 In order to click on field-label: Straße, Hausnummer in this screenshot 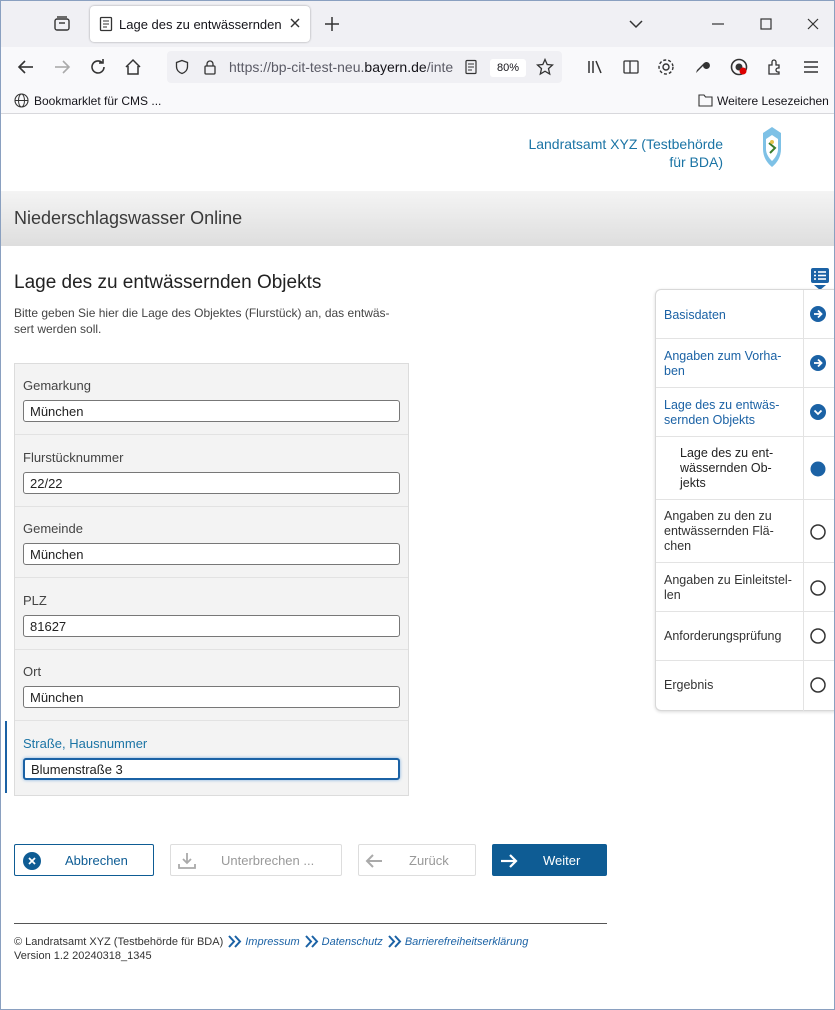, I will do `click(85, 743)`.